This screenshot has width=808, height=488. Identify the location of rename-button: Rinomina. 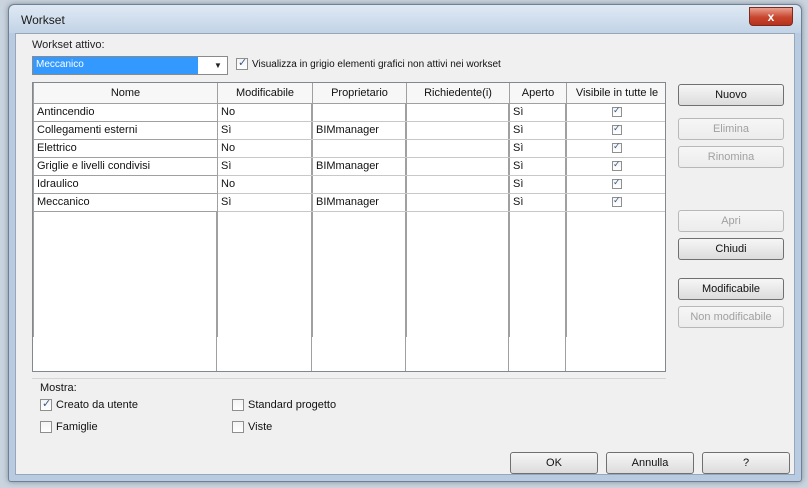
(731, 157).